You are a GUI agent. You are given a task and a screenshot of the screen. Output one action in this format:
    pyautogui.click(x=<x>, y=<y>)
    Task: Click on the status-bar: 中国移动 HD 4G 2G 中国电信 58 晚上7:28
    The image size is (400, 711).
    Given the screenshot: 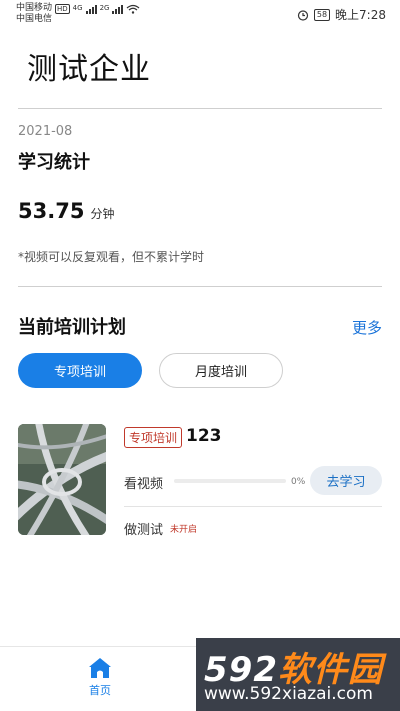 What is the action you would take?
    pyautogui.click(x=200, y=15)
    